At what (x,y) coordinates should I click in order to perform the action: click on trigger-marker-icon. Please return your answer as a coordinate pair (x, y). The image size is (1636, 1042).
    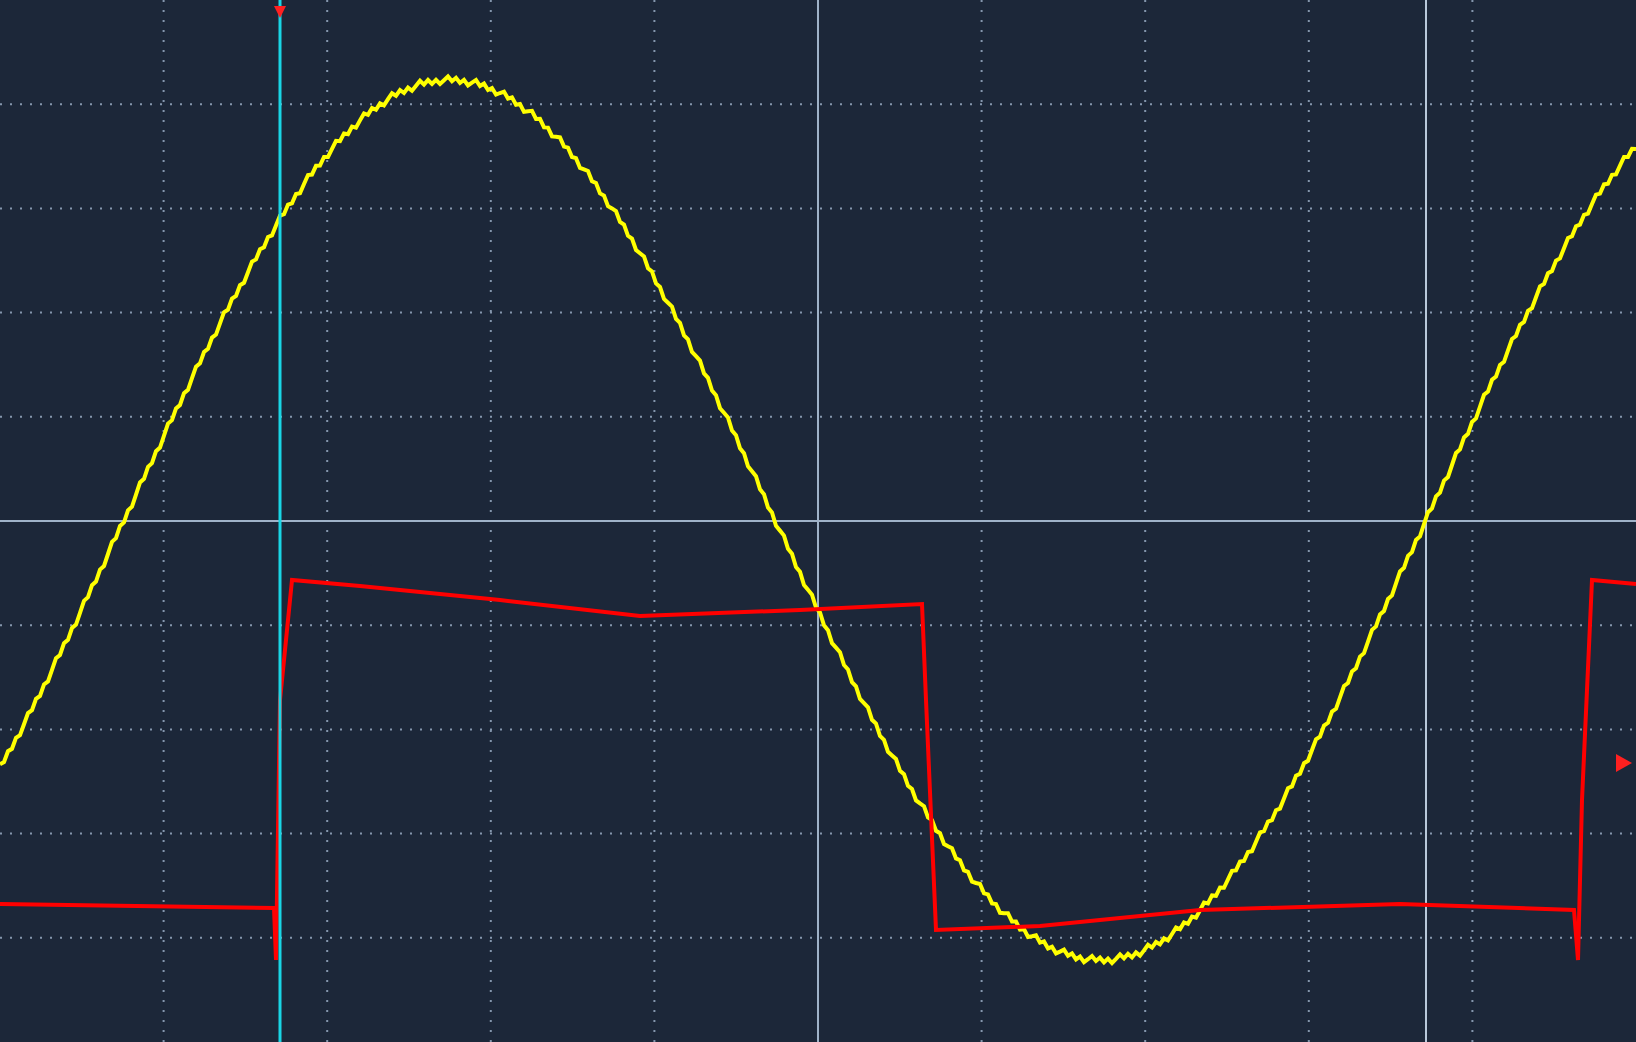
    Looking at the image, I should click on (280, 12).